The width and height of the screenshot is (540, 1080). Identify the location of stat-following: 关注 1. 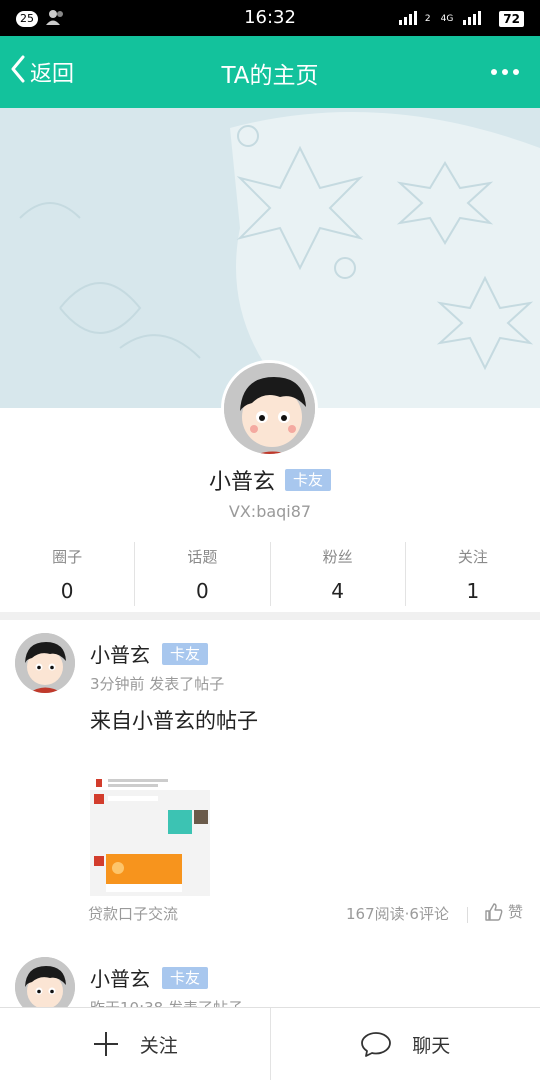
(472, 574).